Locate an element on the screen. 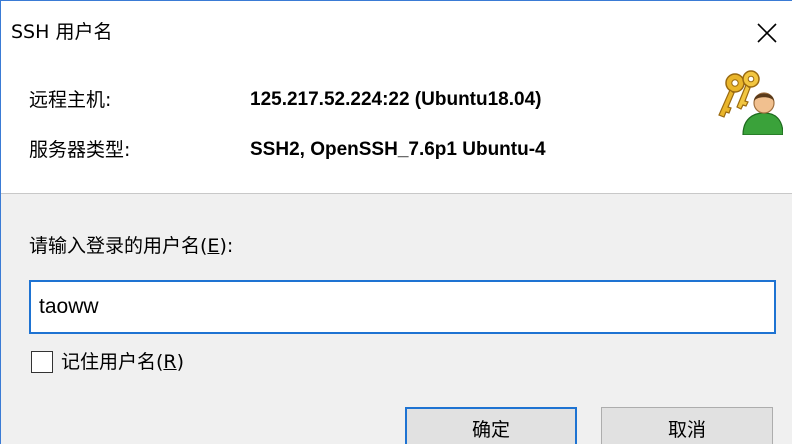 The width and height of the screenshot is (792, 444). username-prompt-text: 请输入登录的用户名( is located at coordinates (118, 246).